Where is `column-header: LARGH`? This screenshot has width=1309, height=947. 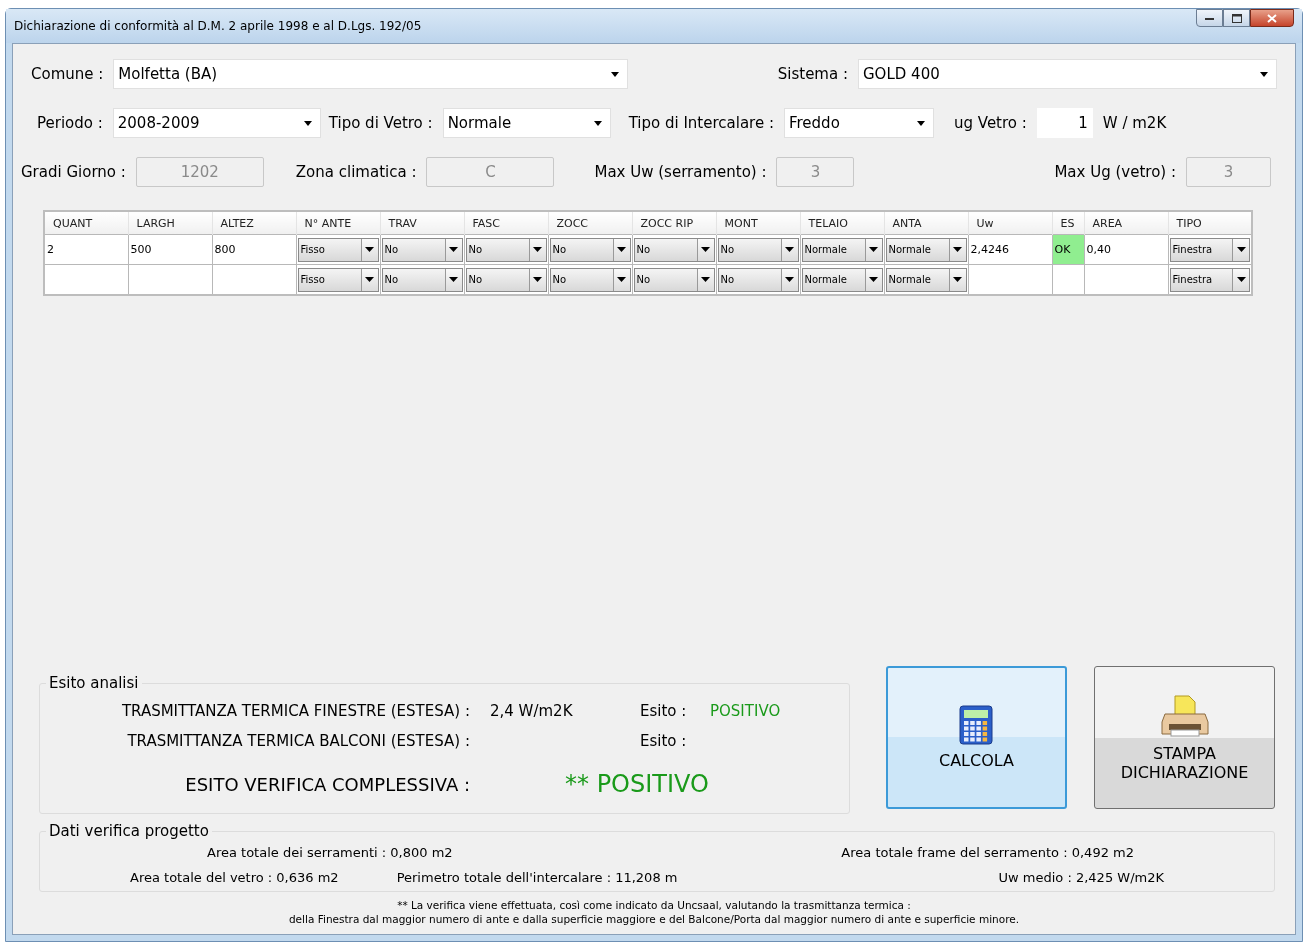
column-header: LARGH is located at coordinates (170, 223).